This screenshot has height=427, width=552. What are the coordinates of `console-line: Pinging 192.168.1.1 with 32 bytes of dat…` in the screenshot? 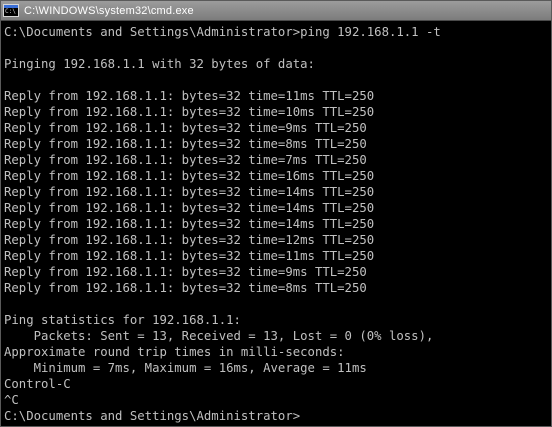 It's located at (159, 64).